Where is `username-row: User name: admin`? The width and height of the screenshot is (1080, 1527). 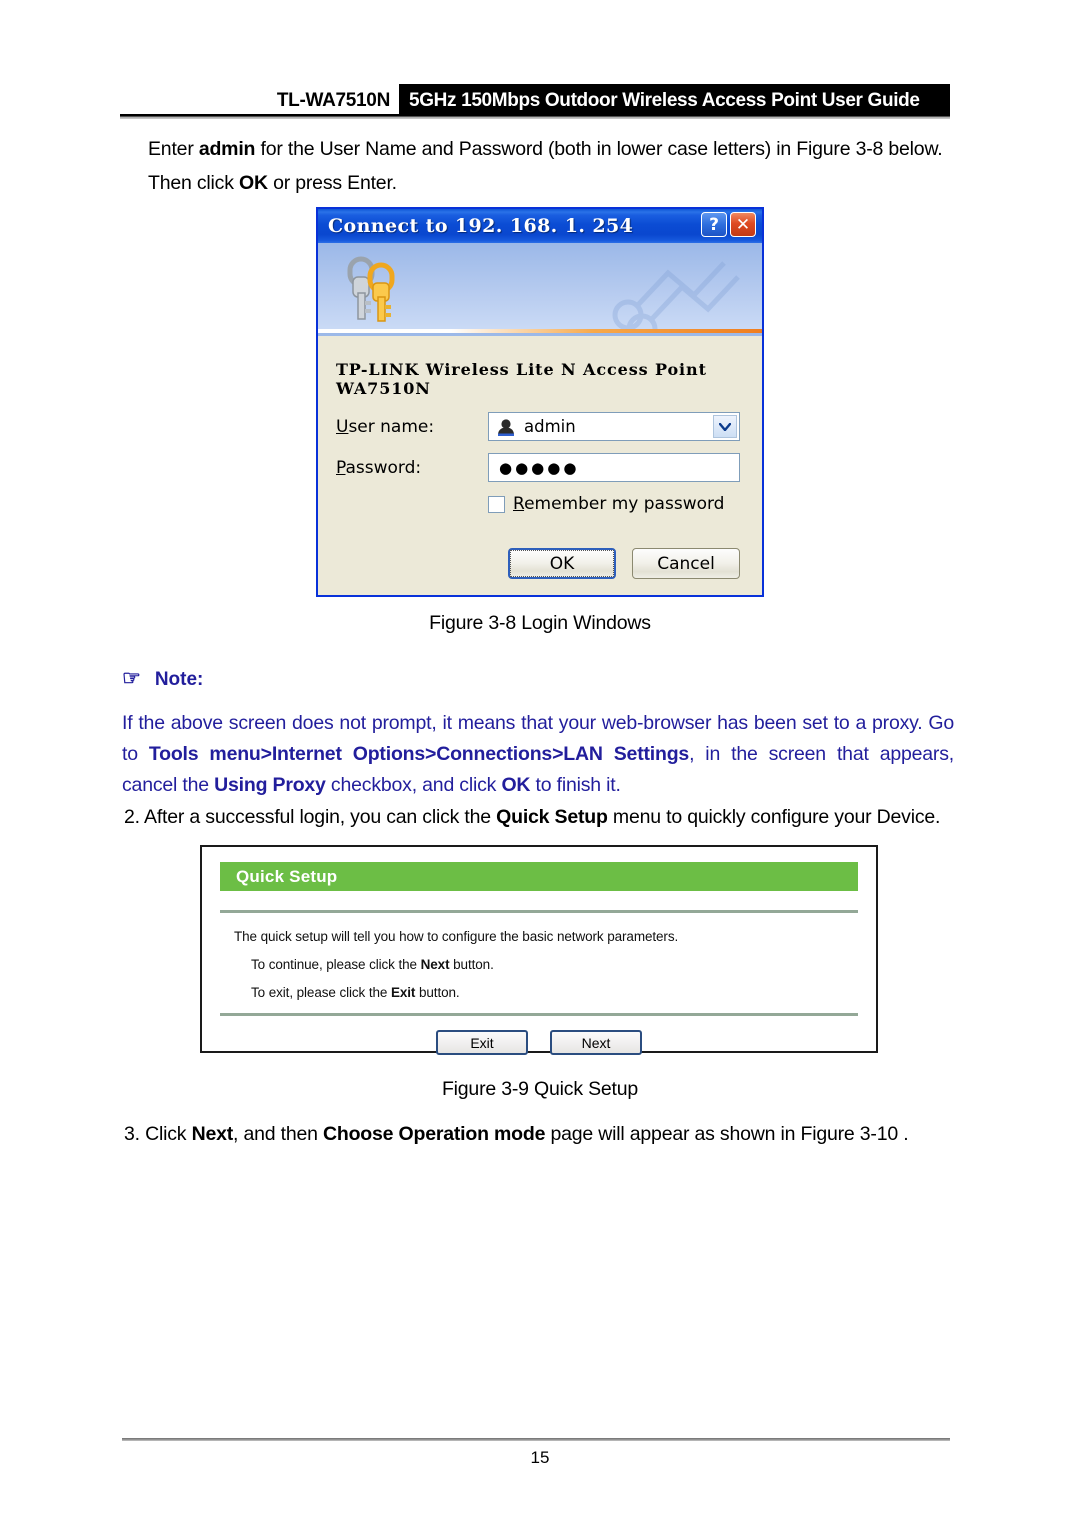
username-row: User name: admin is located at coordinates (538, 426).